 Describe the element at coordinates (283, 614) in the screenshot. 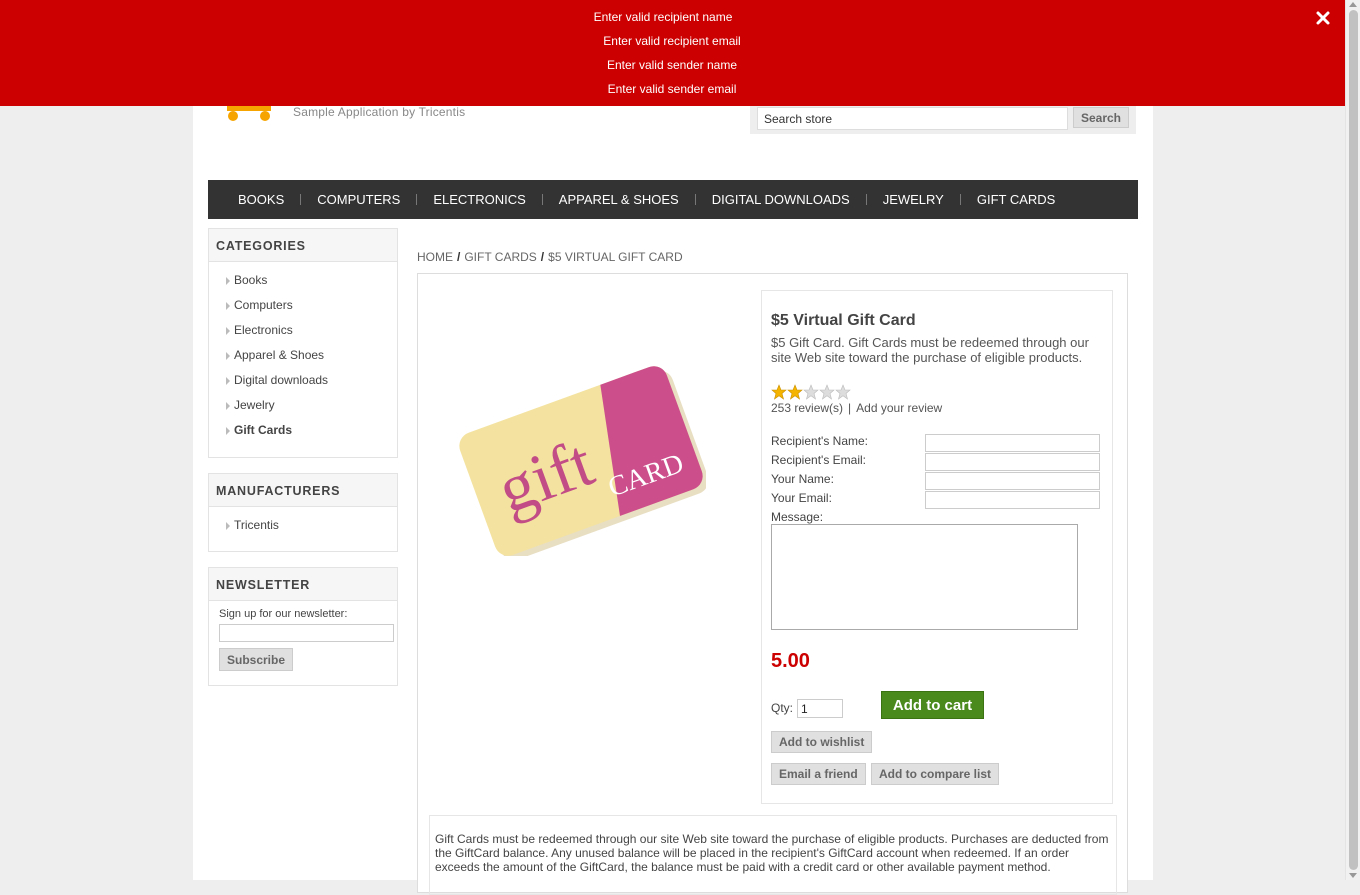

I see `newsletter-label: Sign up for our newsletter:` at that location.